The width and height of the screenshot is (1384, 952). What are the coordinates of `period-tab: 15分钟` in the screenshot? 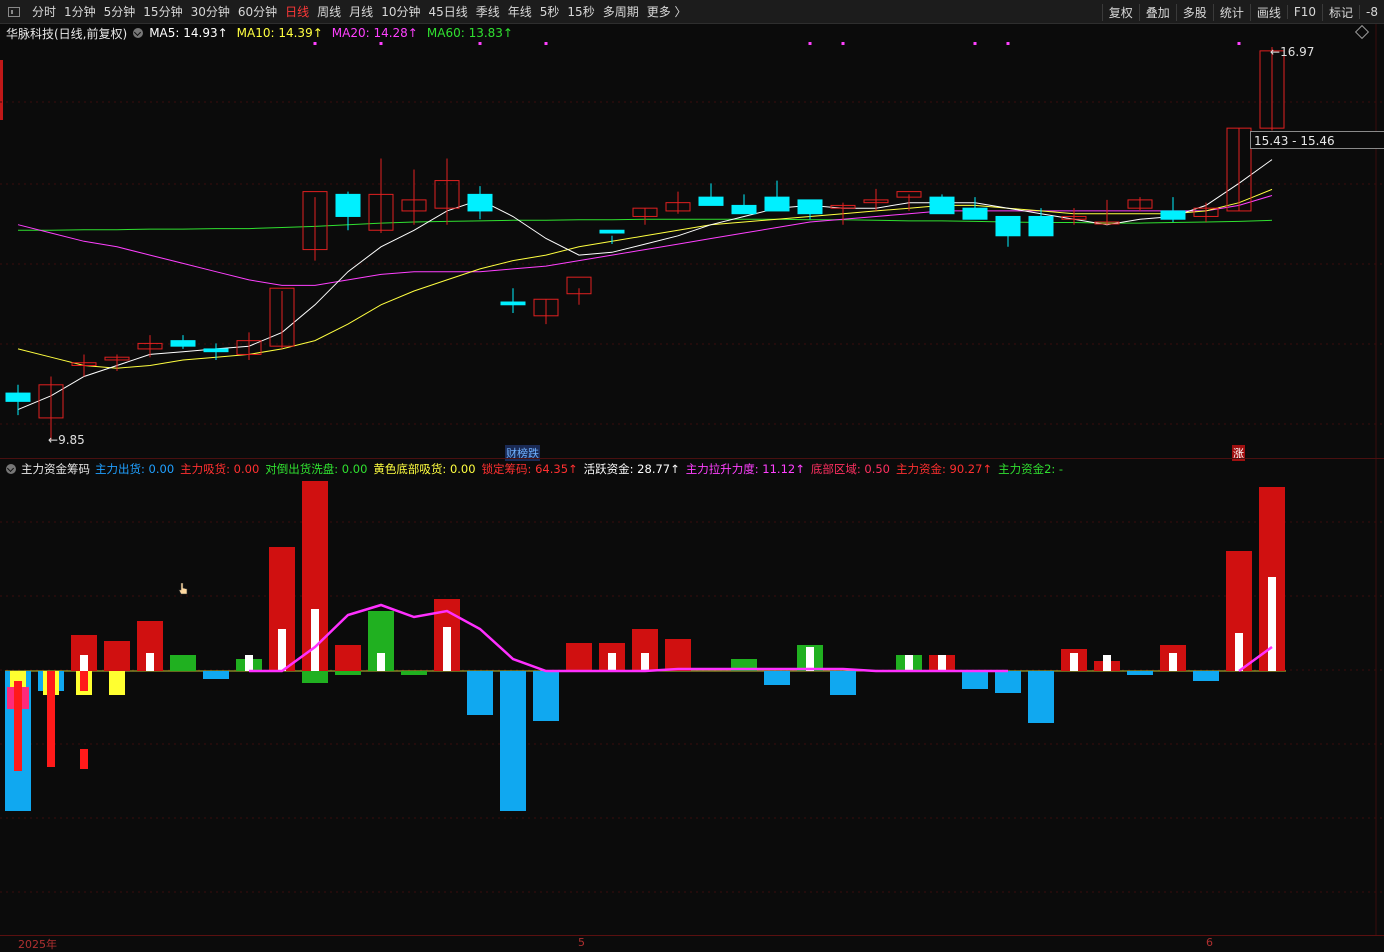 It's located at (162, 11).